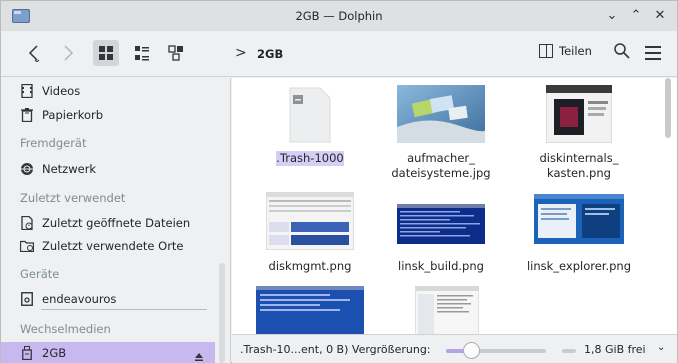 Image resolution: width=678 pixels, height=363 pixels. I want to click on free-space-bar, so click(569, 351).